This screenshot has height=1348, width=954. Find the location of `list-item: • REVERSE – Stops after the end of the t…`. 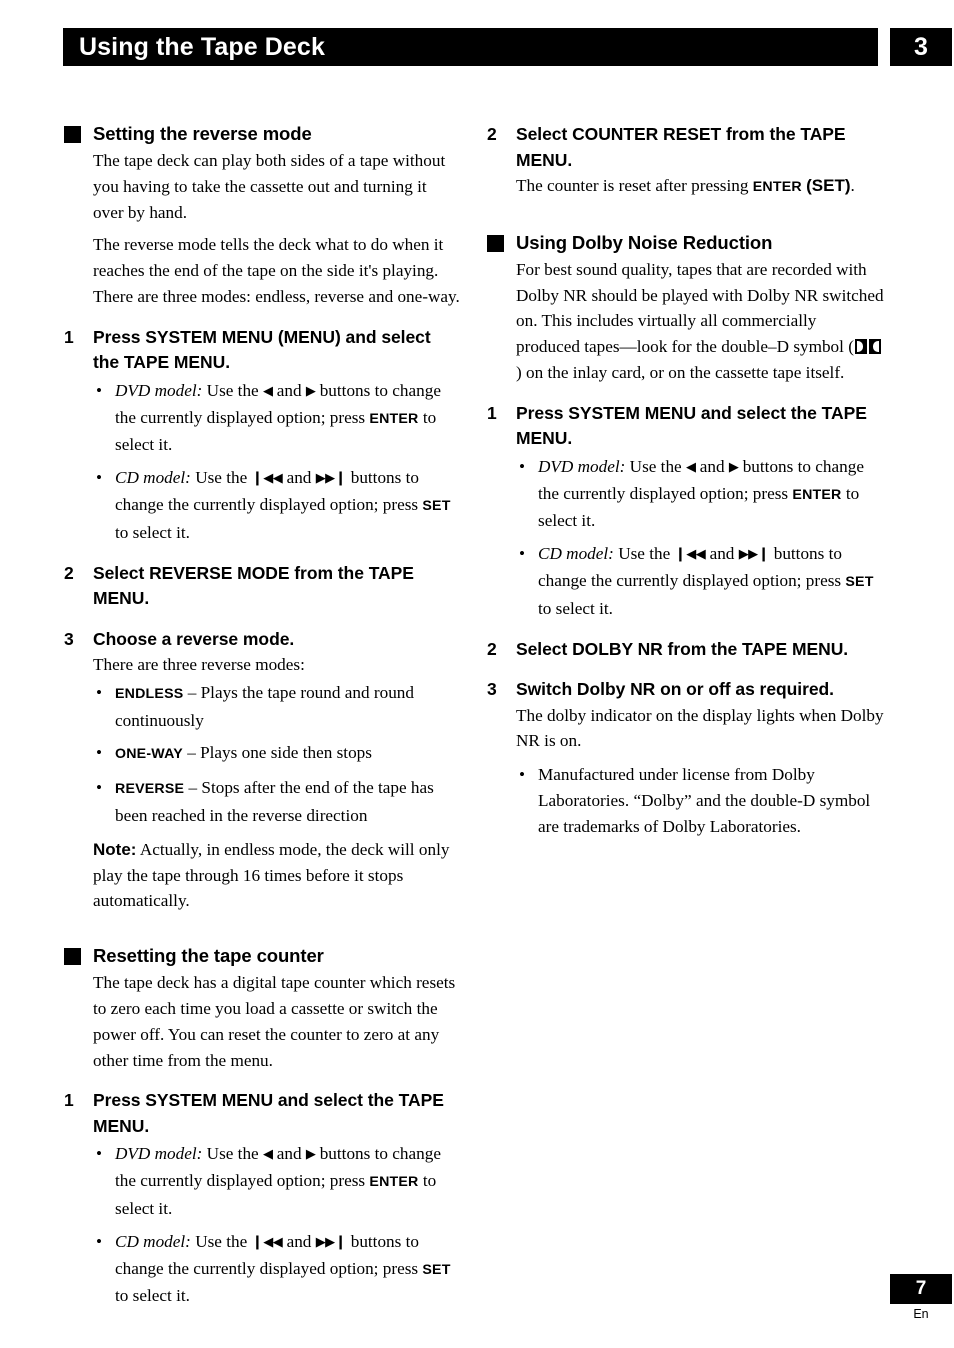

list-item: • REVERSE – Stops after the end of the t… is located at coordinates (259, 802).